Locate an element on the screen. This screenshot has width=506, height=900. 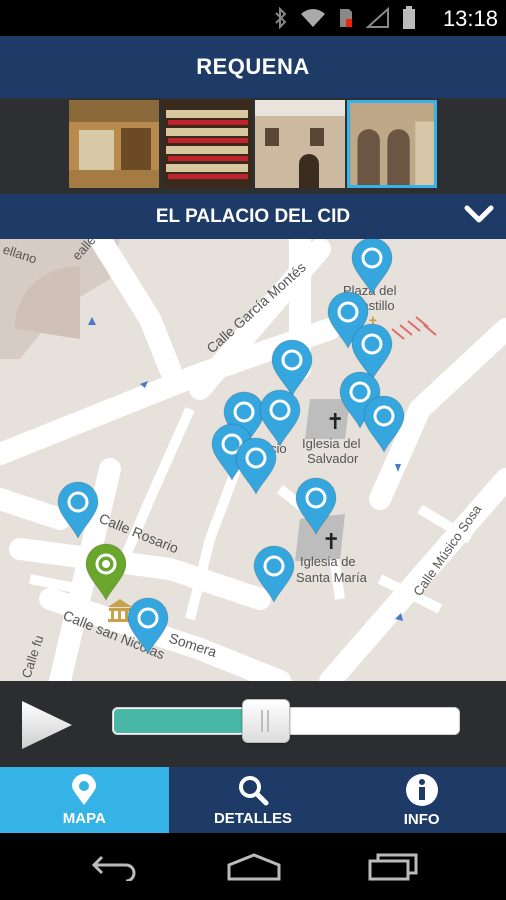
landmark-label: Salvador is located at coordinates (333, 458).